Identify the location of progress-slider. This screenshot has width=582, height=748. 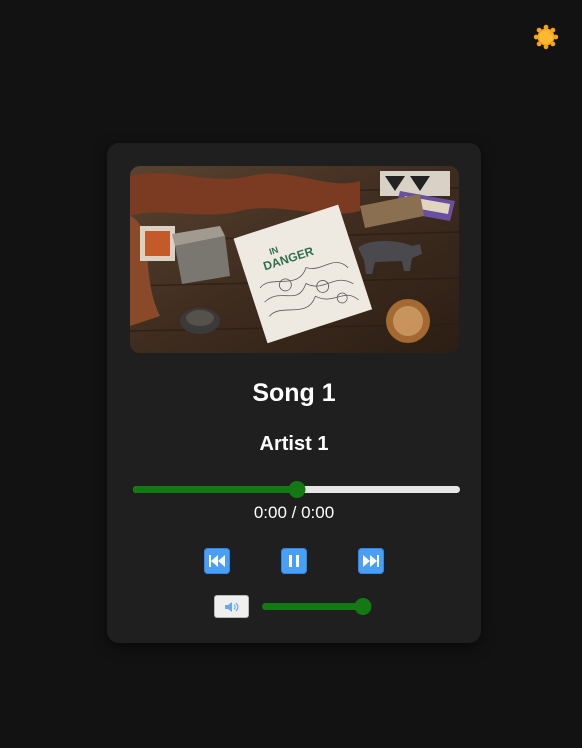
(296, 489).